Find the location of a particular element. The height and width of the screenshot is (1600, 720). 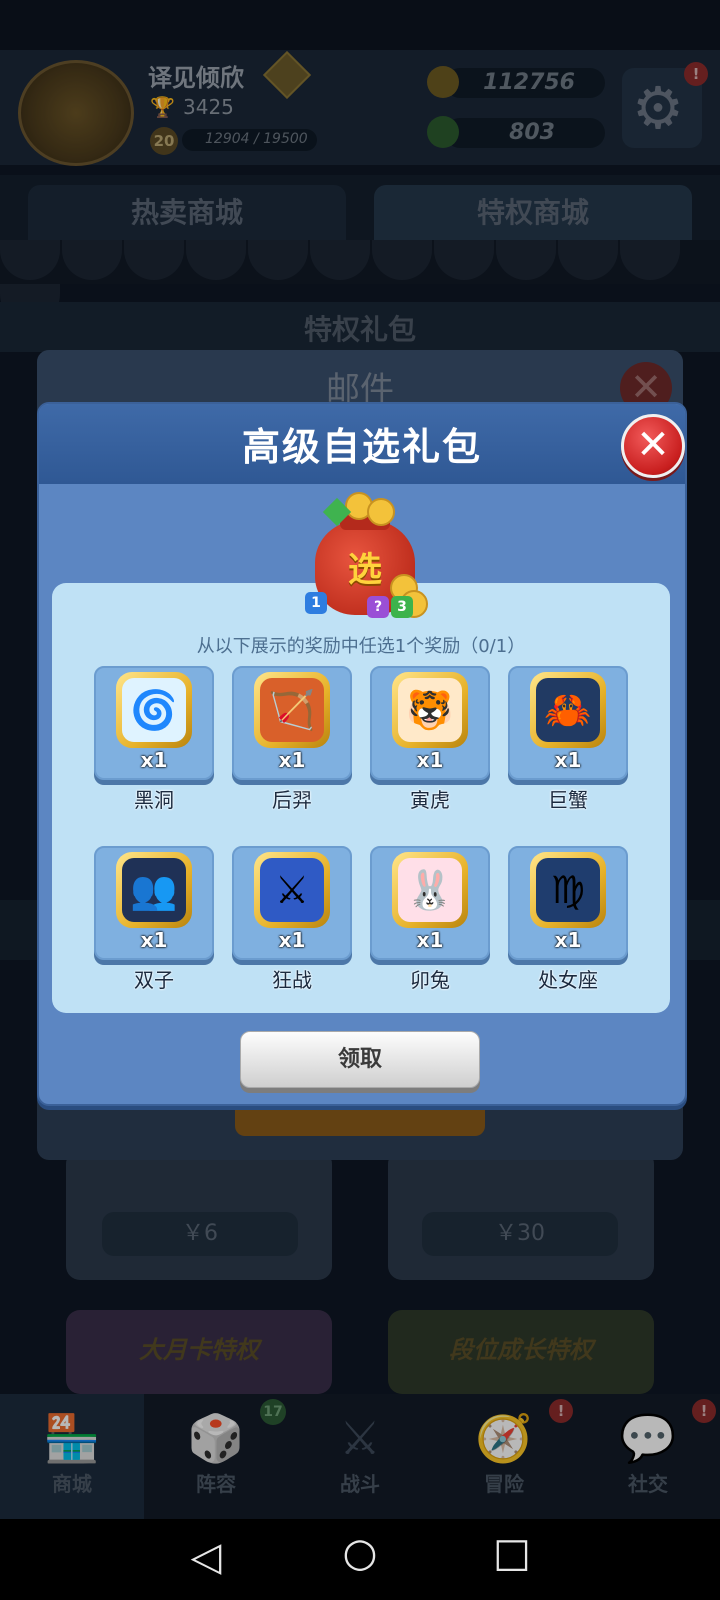

reward-option: 🐯 x1 寅虎 is located at coordinates (430, 739).